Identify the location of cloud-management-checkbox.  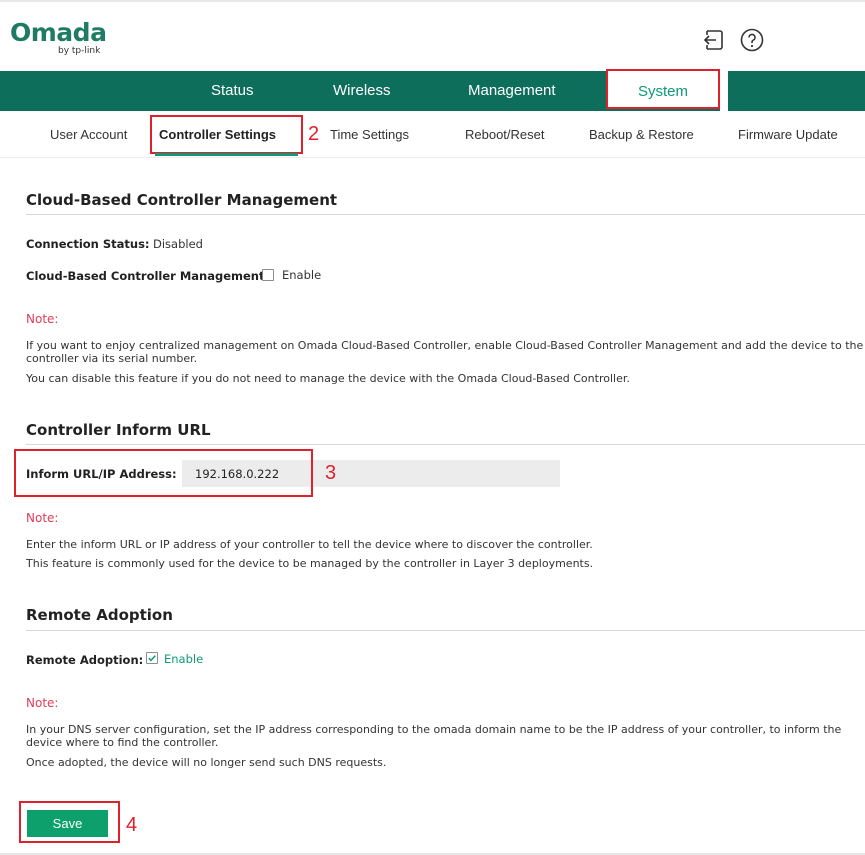
(268, 275).